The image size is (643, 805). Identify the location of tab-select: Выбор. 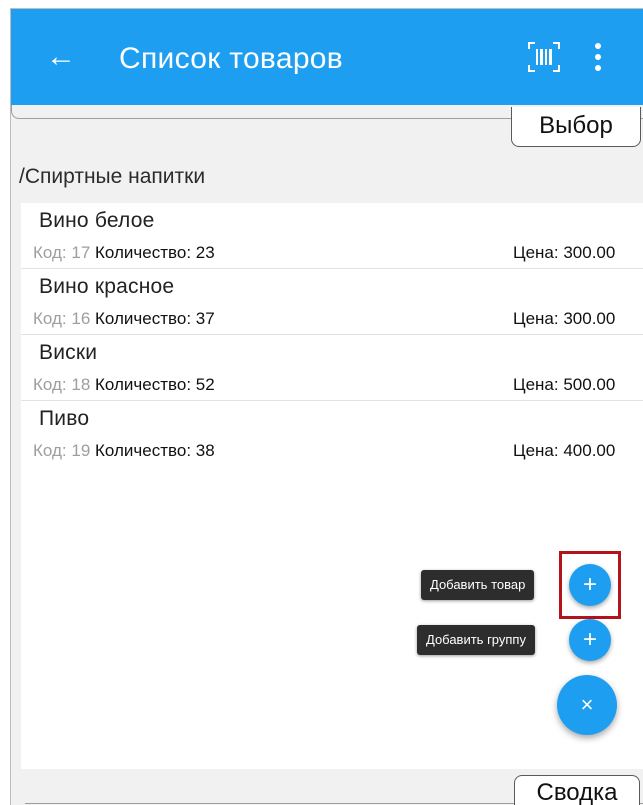
(576, 127).